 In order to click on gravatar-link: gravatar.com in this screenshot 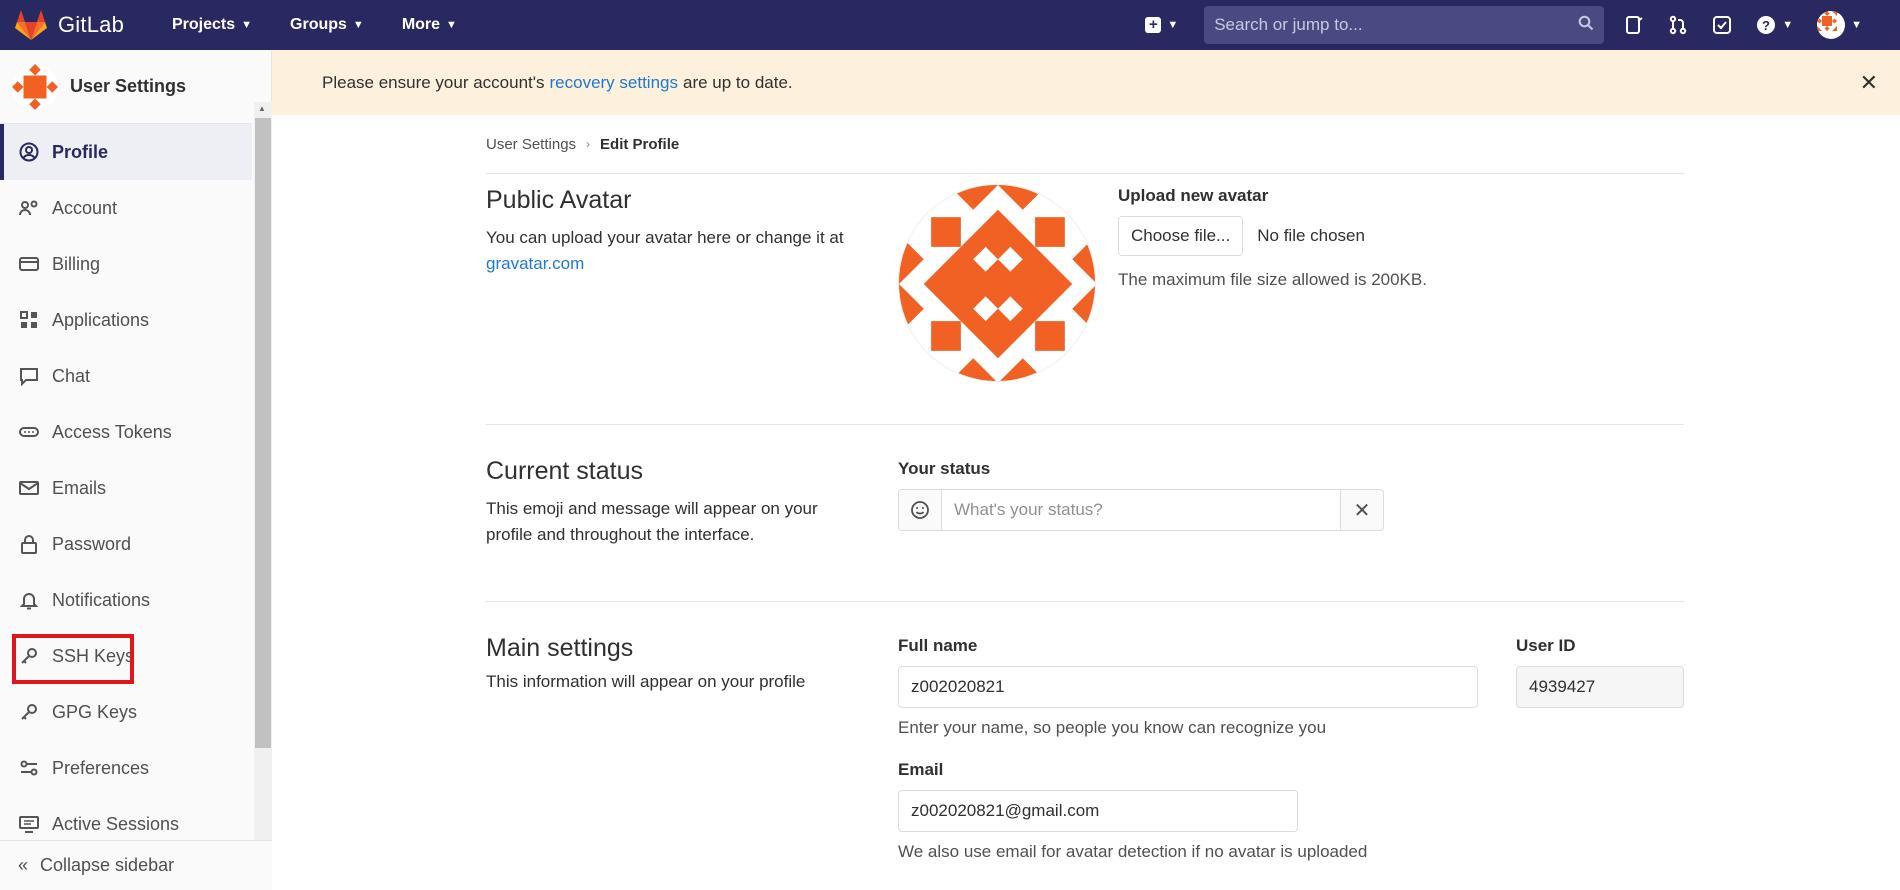, I will do `click(535, 263)`.